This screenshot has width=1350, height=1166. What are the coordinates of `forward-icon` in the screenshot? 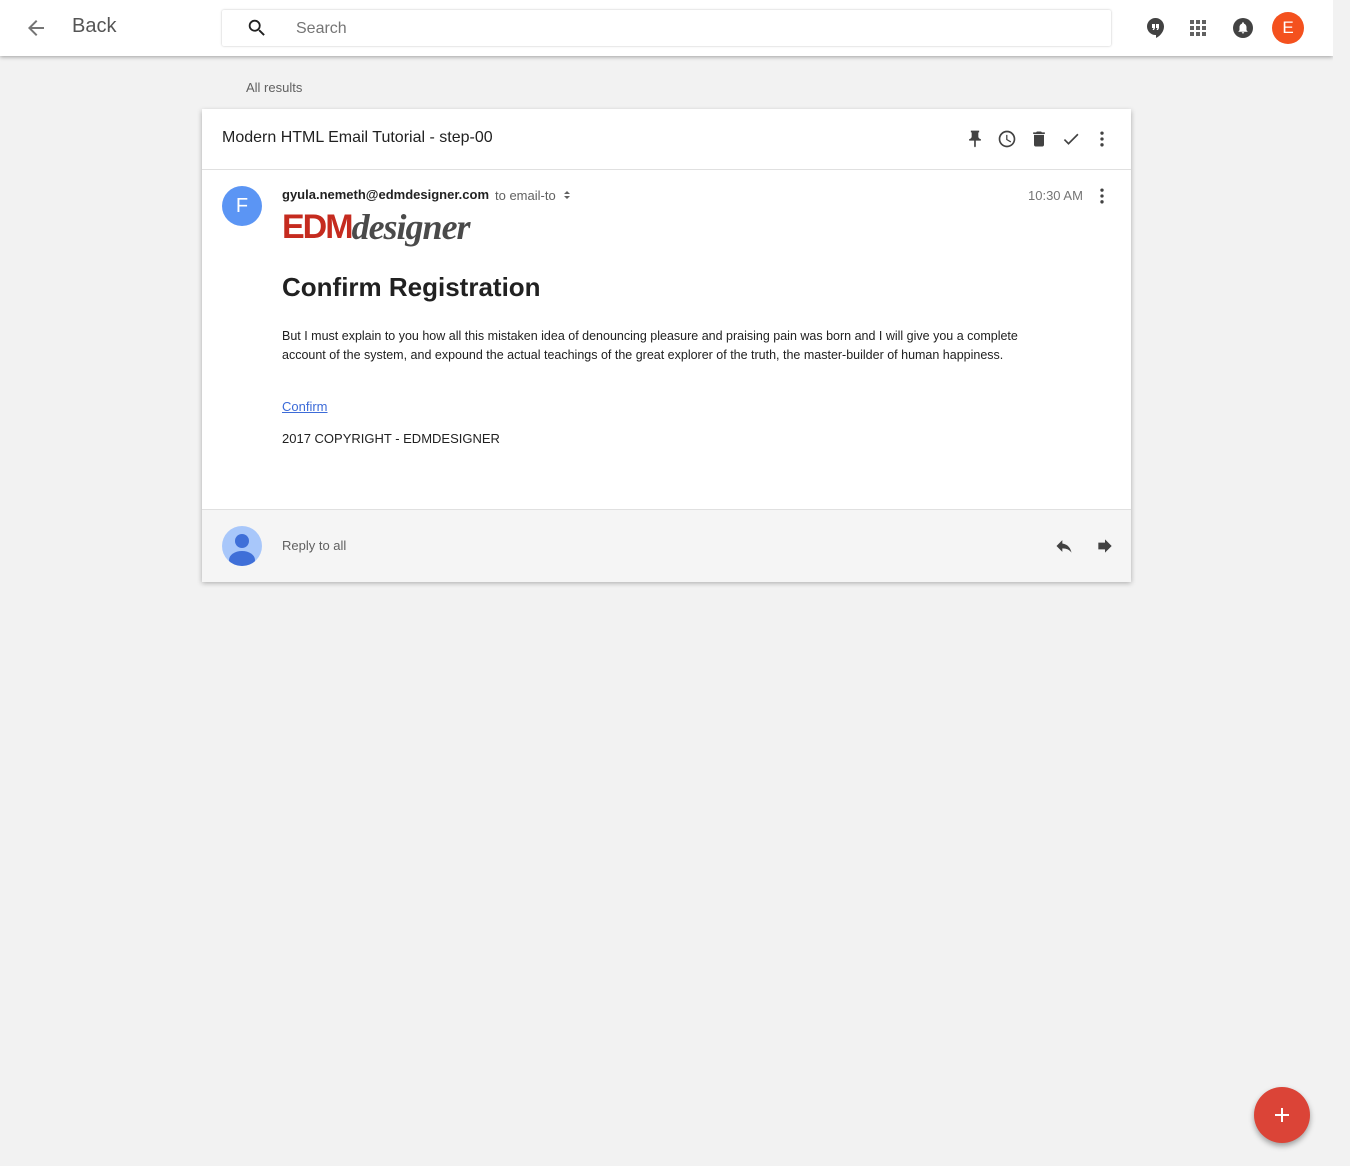 It's located at (1105, 546).